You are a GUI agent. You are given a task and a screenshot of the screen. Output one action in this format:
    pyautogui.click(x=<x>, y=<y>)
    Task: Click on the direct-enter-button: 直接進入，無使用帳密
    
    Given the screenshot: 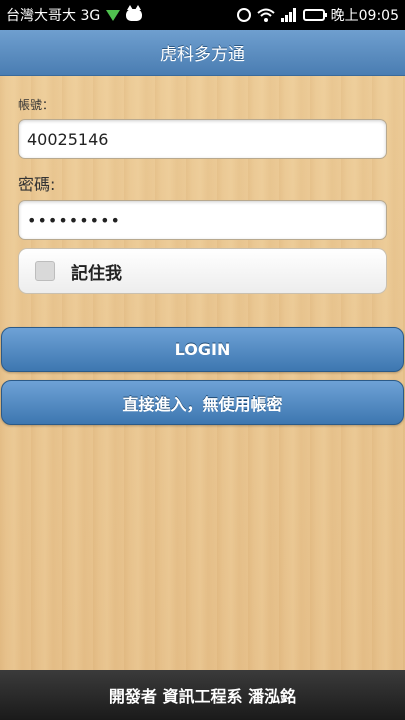 What is the action you would take?
    pyautogui.click(x=202, y=402)
    